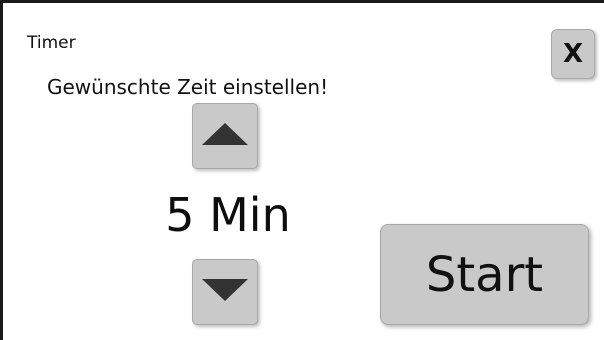 This screenshot has height=340, width=604. I want to click on decrease-time-button, so click(225, 292).